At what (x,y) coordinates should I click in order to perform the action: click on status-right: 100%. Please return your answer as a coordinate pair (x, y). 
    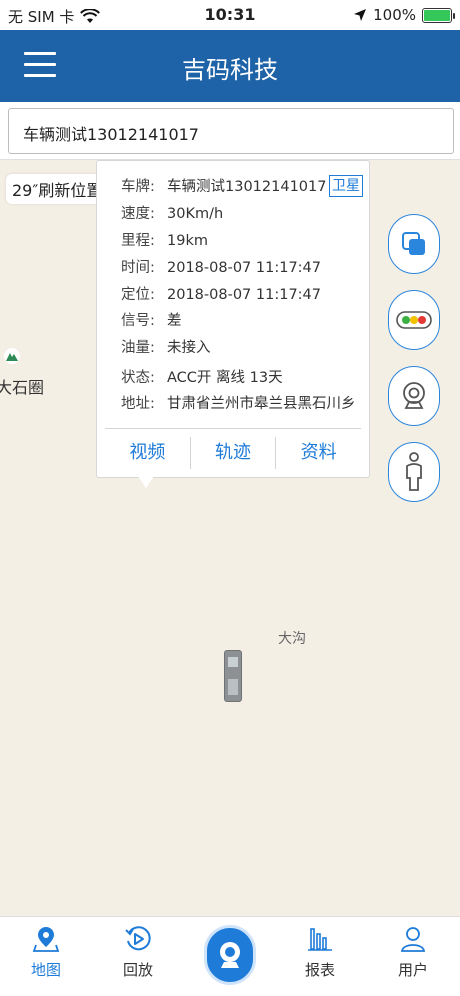
    Looking at the image, I should click on (404, 15).